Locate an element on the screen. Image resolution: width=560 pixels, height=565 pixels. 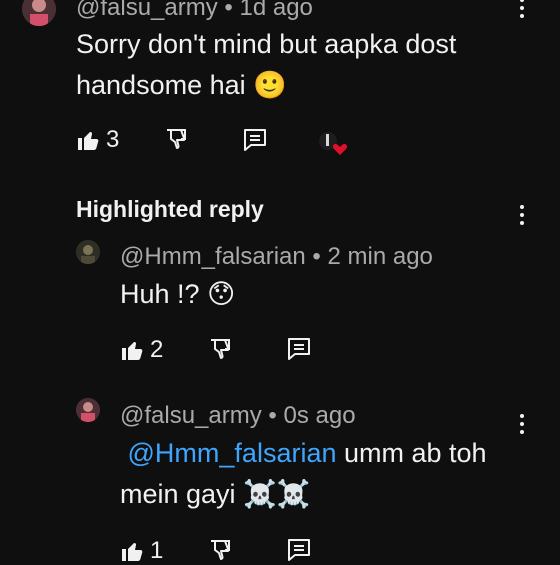
comment-actions: 3 is located at coordinates (97, 140).